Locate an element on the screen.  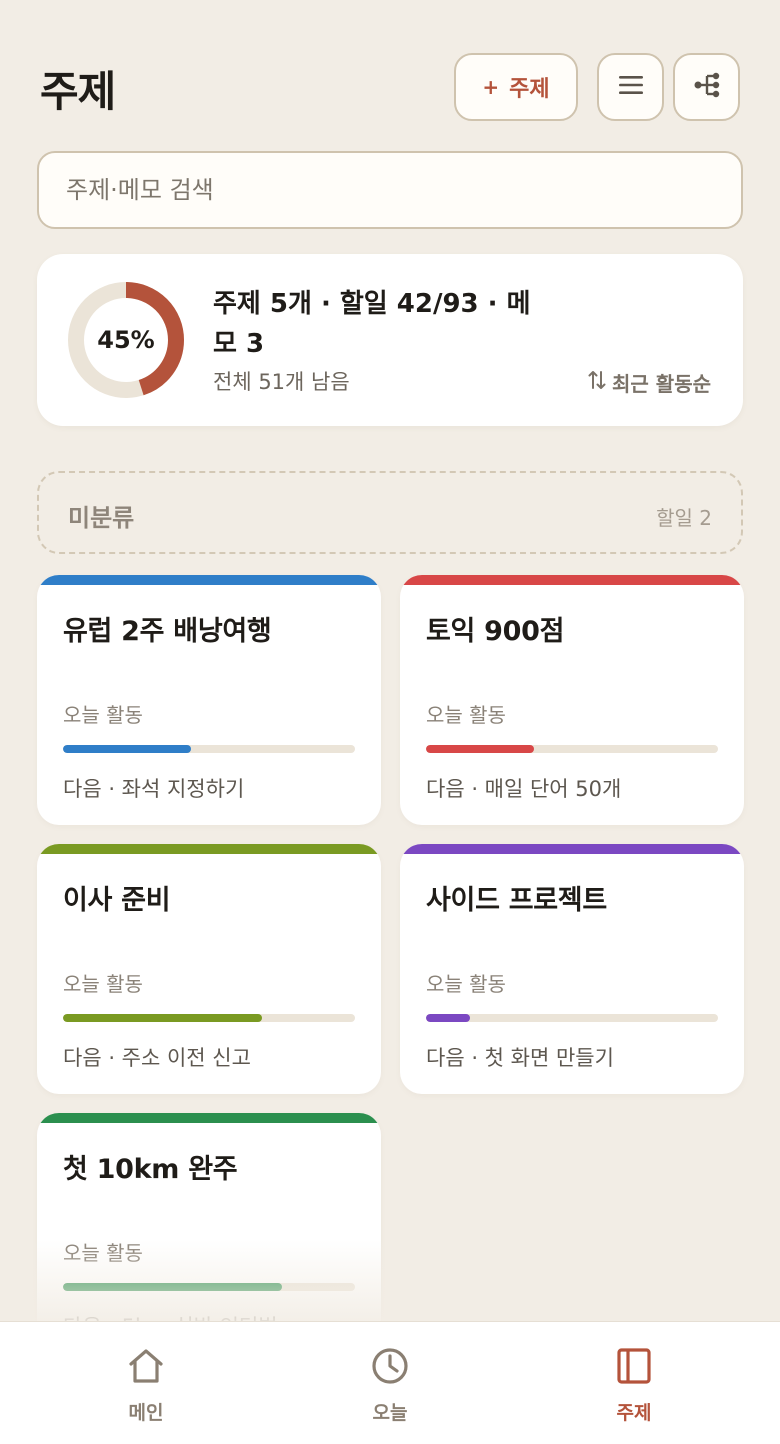
topic-next-task: 다음 · 좌석 지정하기 is located at coordinates (154, 789).